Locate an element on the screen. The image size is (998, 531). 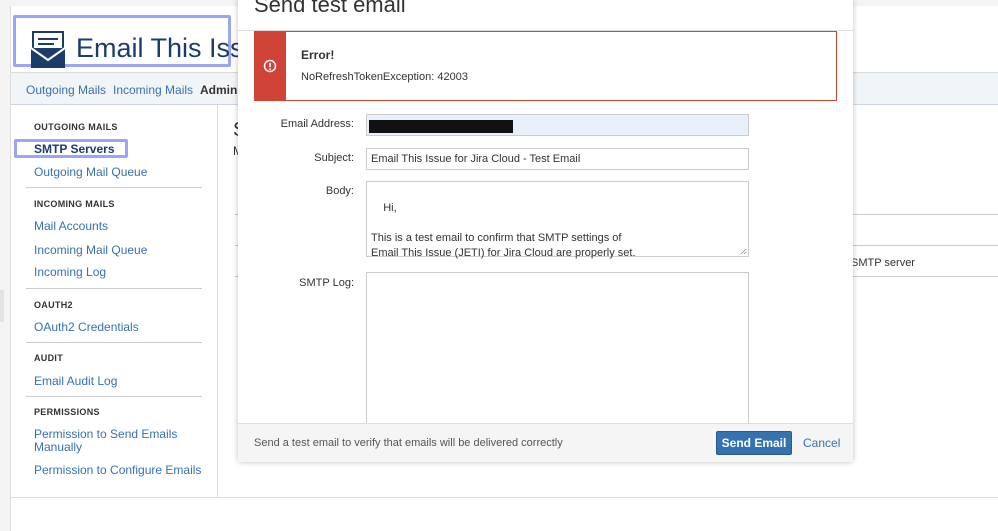
smtp-log-label: SMTP Log: is located at coordinates (326, 283).